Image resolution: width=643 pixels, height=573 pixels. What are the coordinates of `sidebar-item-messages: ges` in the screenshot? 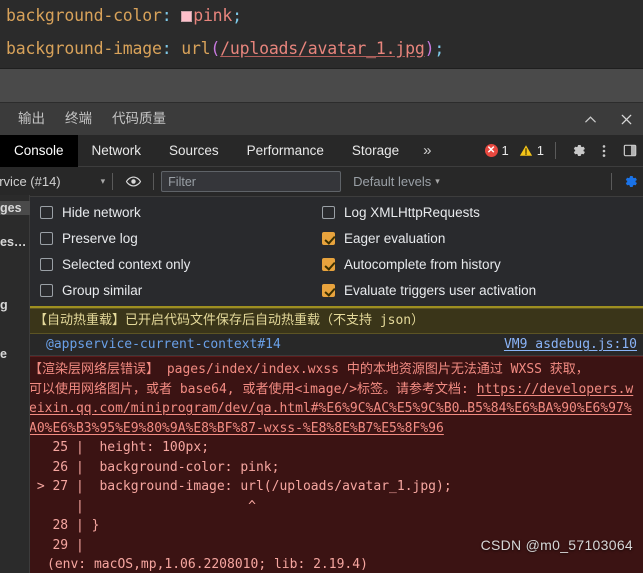 It's located at (15, 208).